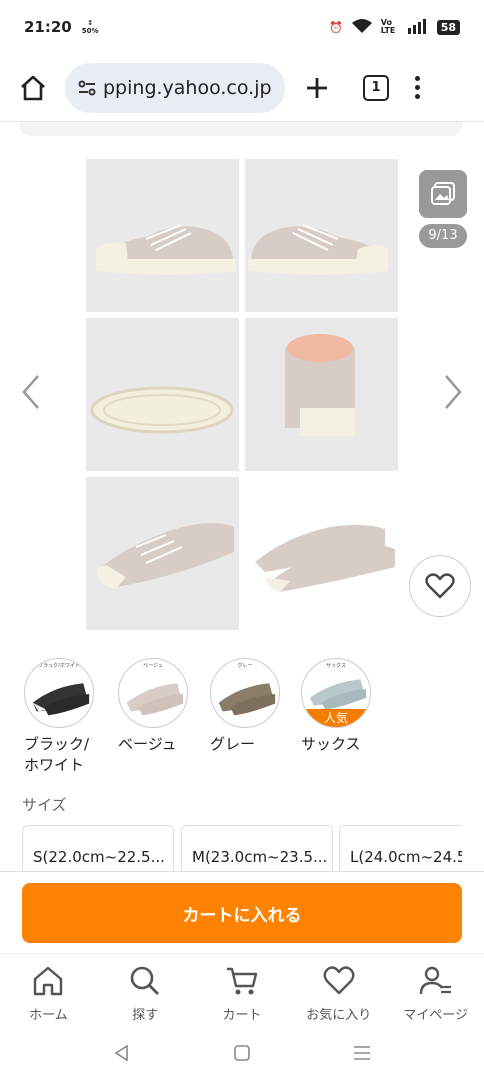 Image resolution: width=484 pixels, height=1080 pixels. I want to click on favorite-button, so click(440, 586).